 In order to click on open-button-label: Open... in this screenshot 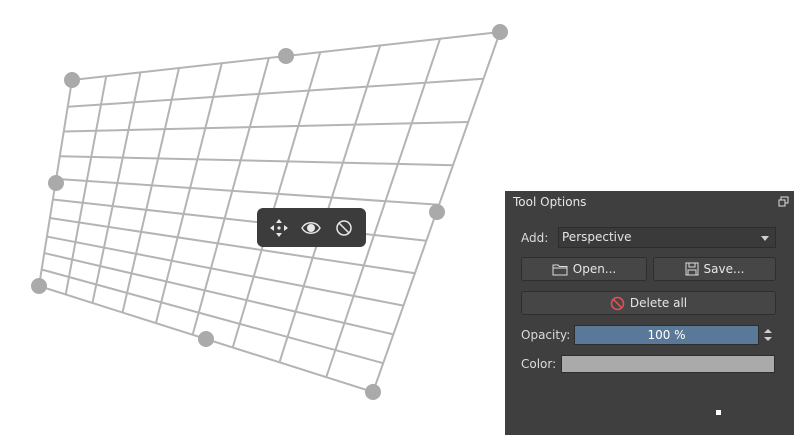, I will do `click(594, 269)`.